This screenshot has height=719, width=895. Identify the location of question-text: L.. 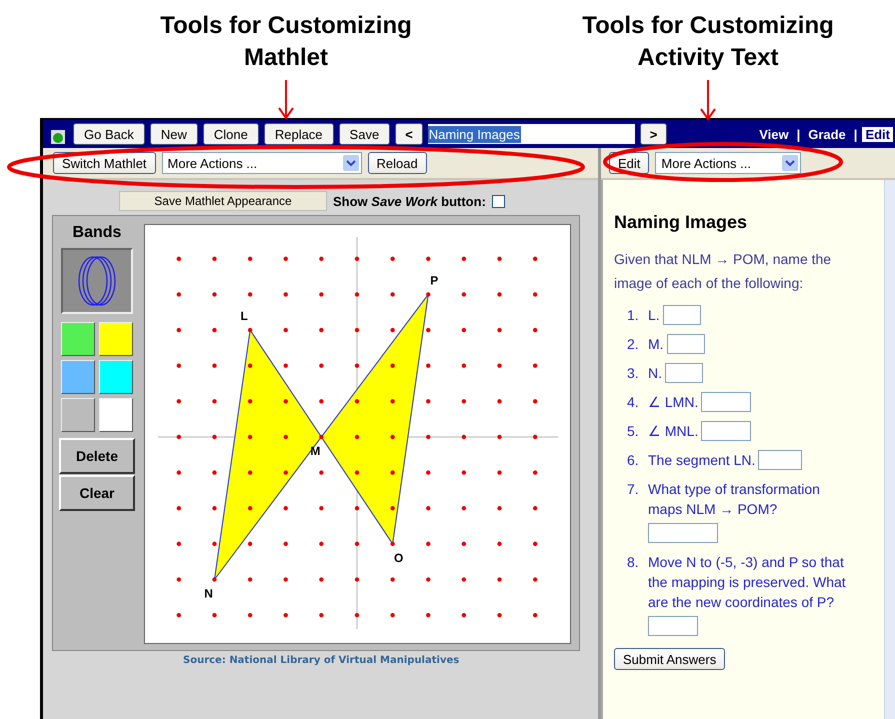
(654, 315).